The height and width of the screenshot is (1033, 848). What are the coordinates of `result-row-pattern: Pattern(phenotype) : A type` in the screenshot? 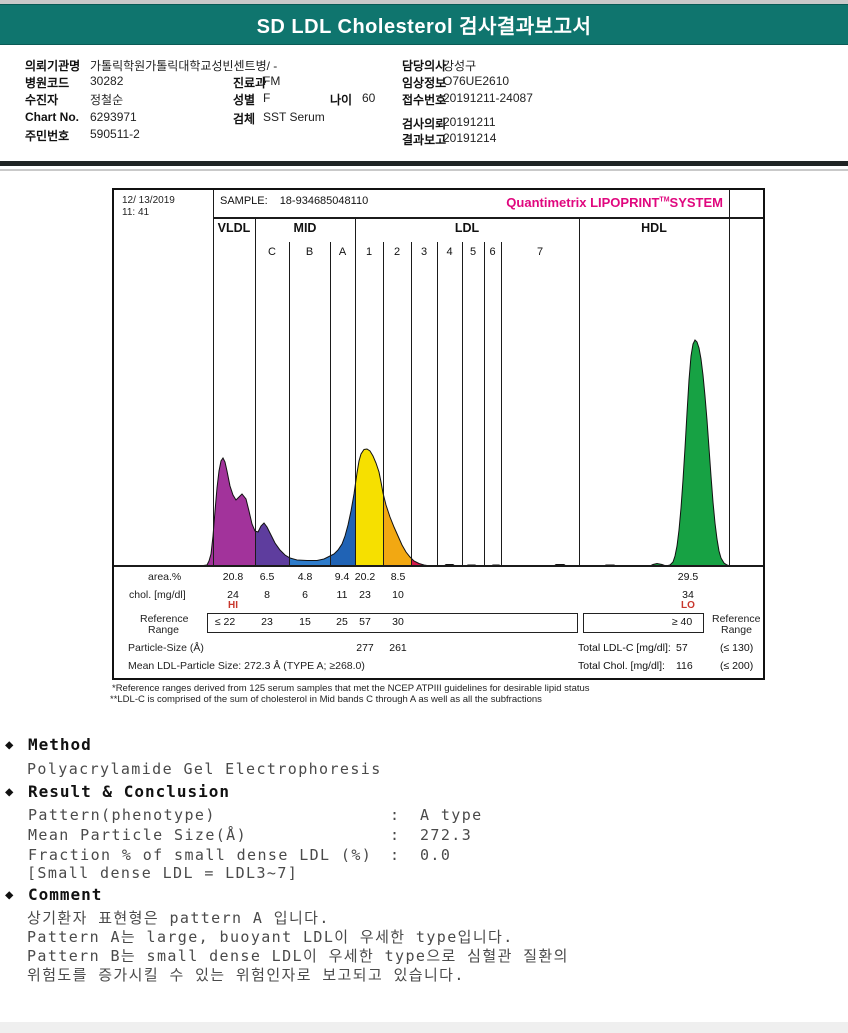 It's located at (308, 815).